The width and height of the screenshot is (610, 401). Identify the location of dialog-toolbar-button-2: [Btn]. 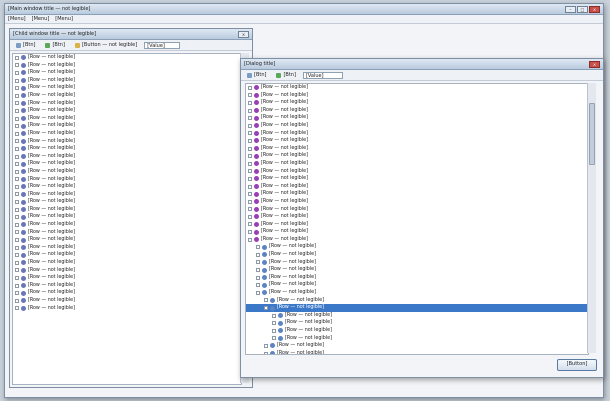
(285, 75).